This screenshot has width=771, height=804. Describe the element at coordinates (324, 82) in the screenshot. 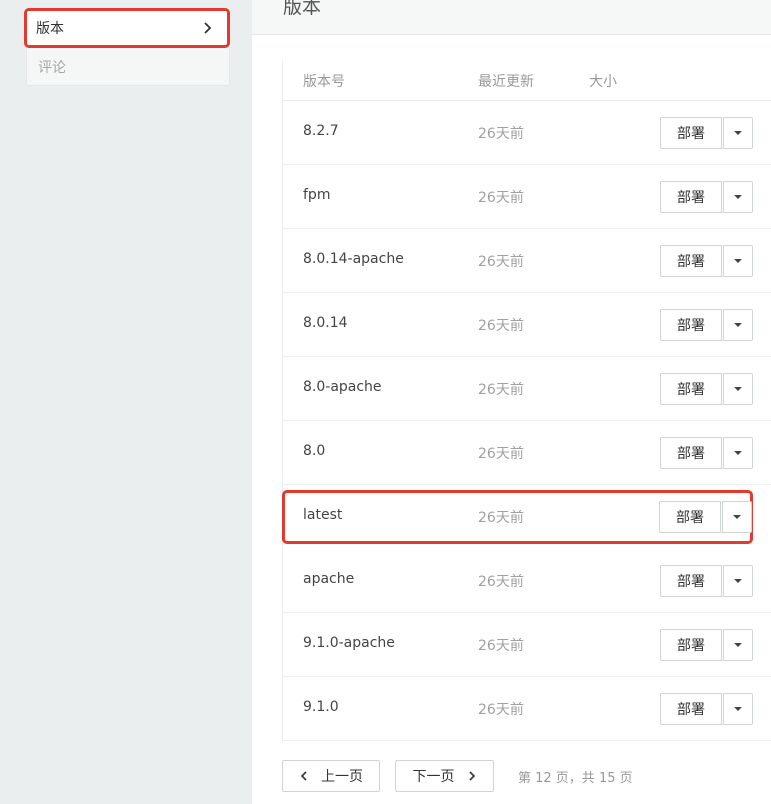

I see `column-header-version: 版本号` at that location.